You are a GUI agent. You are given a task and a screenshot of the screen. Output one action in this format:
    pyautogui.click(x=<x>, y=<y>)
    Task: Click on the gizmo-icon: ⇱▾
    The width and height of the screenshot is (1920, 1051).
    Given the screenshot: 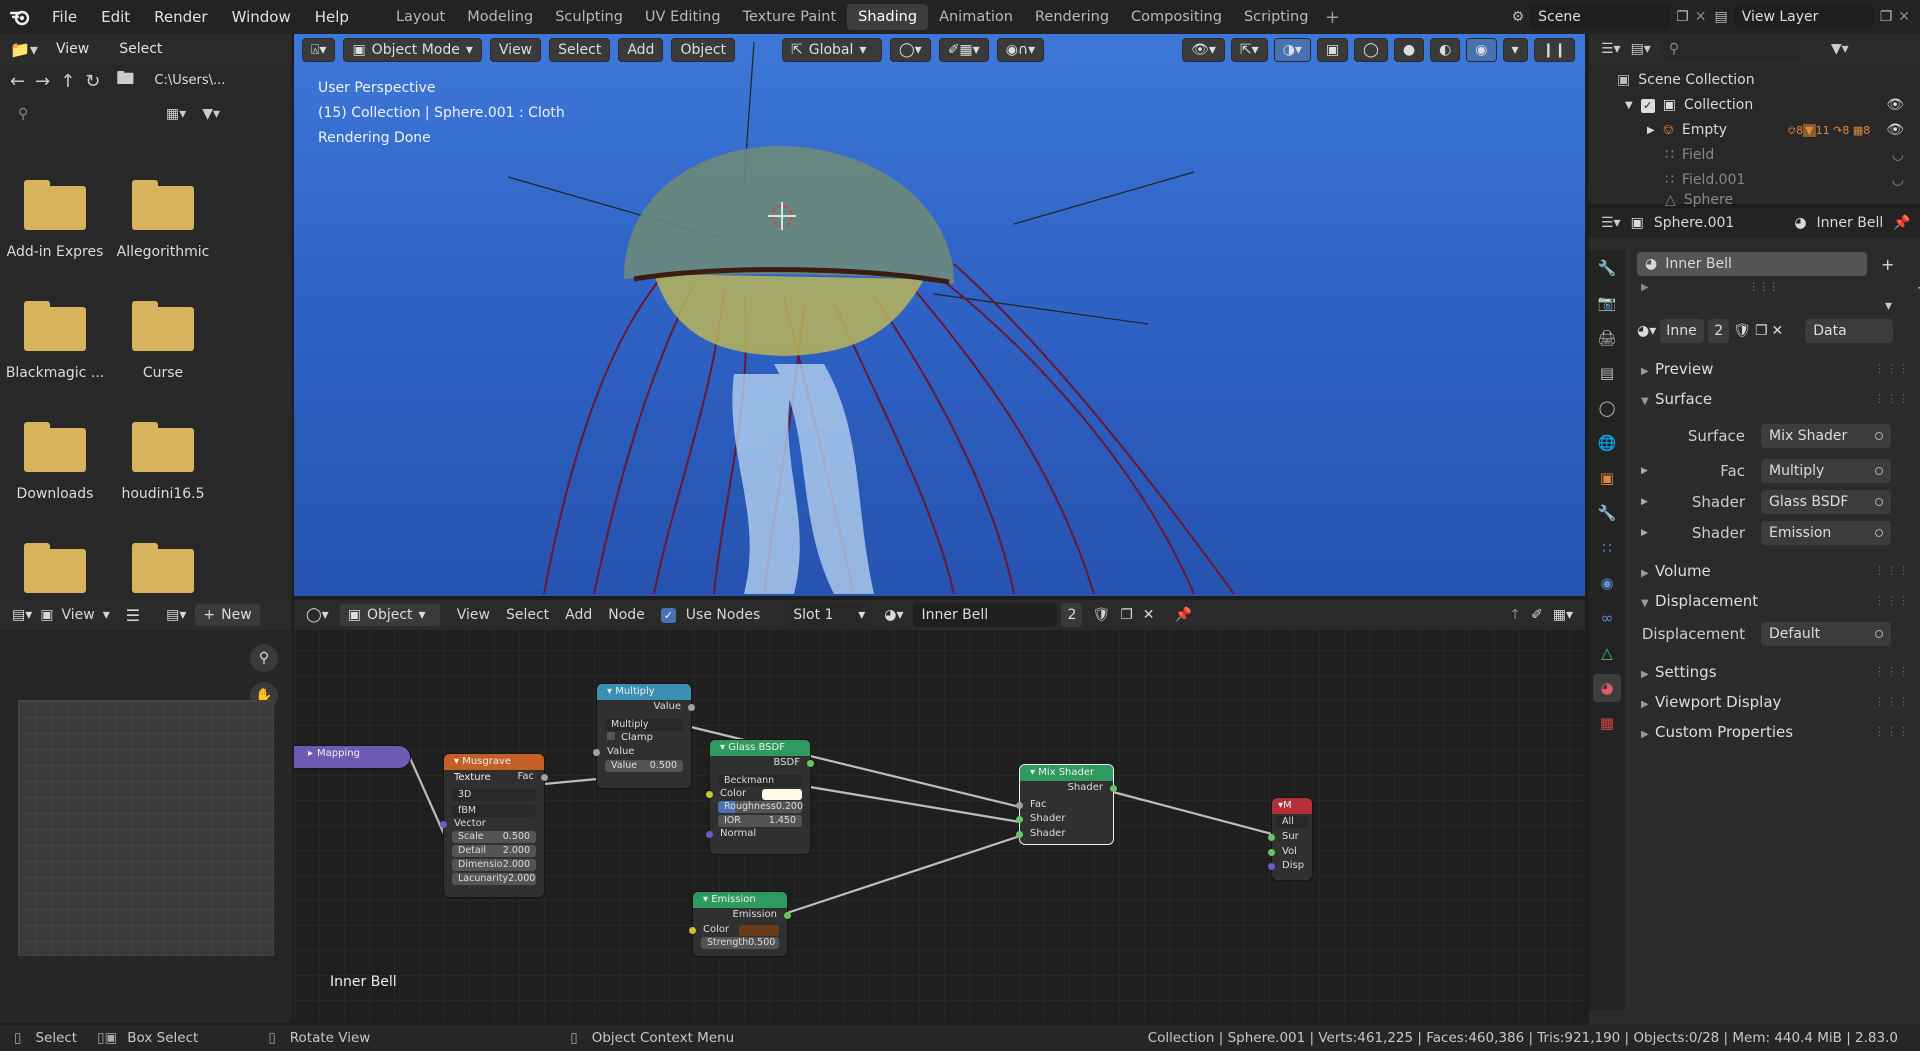 What is the action you would take?
    pyautogui.click(x=1249, y=50)
    